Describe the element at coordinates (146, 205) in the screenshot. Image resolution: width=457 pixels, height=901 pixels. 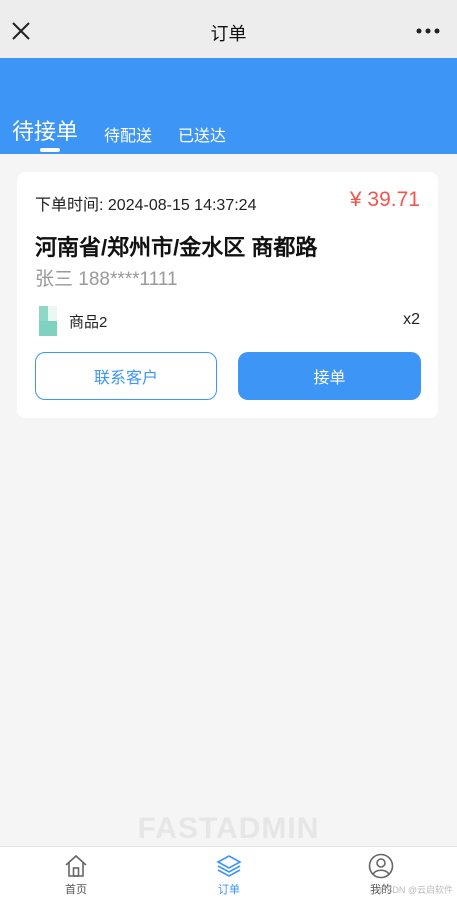
I see `order-time: 下单时间: 2024-08-15 14:37:24` at that location.